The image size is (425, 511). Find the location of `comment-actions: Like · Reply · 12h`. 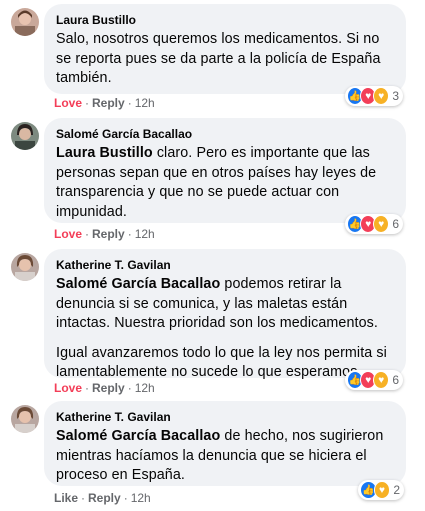

comment-actions: Like · Reply · 12h is located at coordinates (102, 498).